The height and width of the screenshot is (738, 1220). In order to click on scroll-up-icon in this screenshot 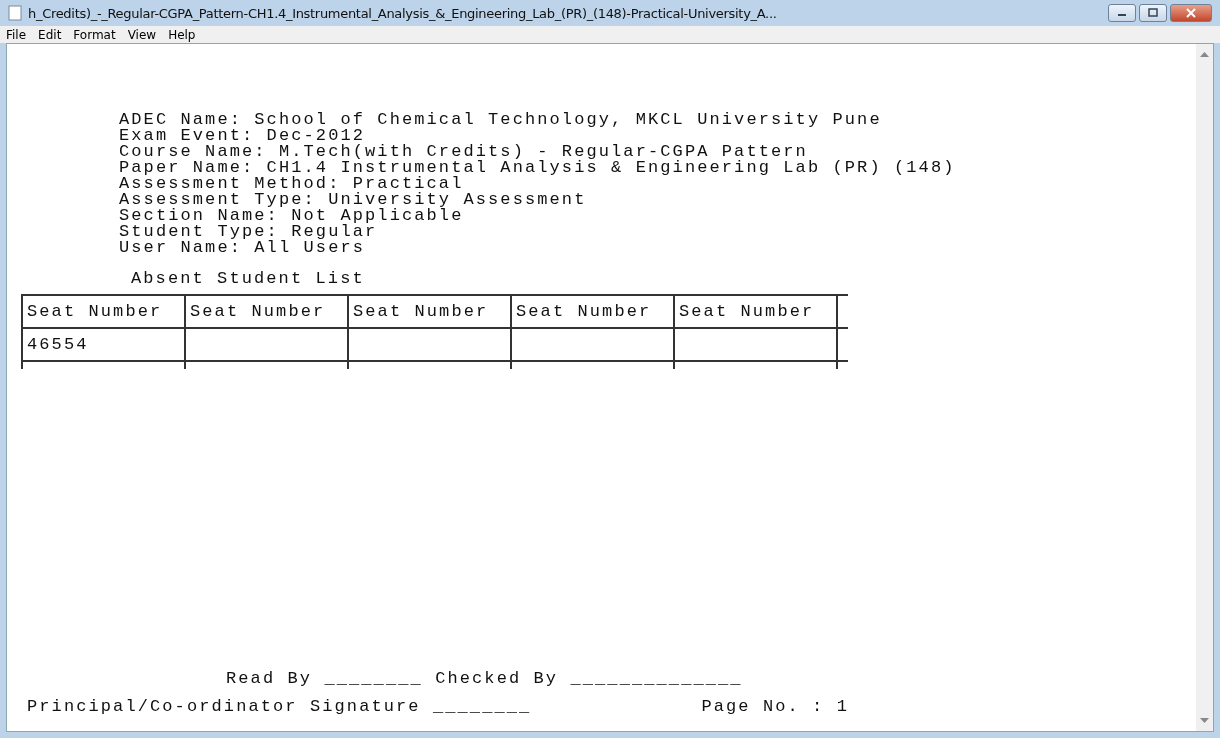, I will do `click(1204, 54)`.